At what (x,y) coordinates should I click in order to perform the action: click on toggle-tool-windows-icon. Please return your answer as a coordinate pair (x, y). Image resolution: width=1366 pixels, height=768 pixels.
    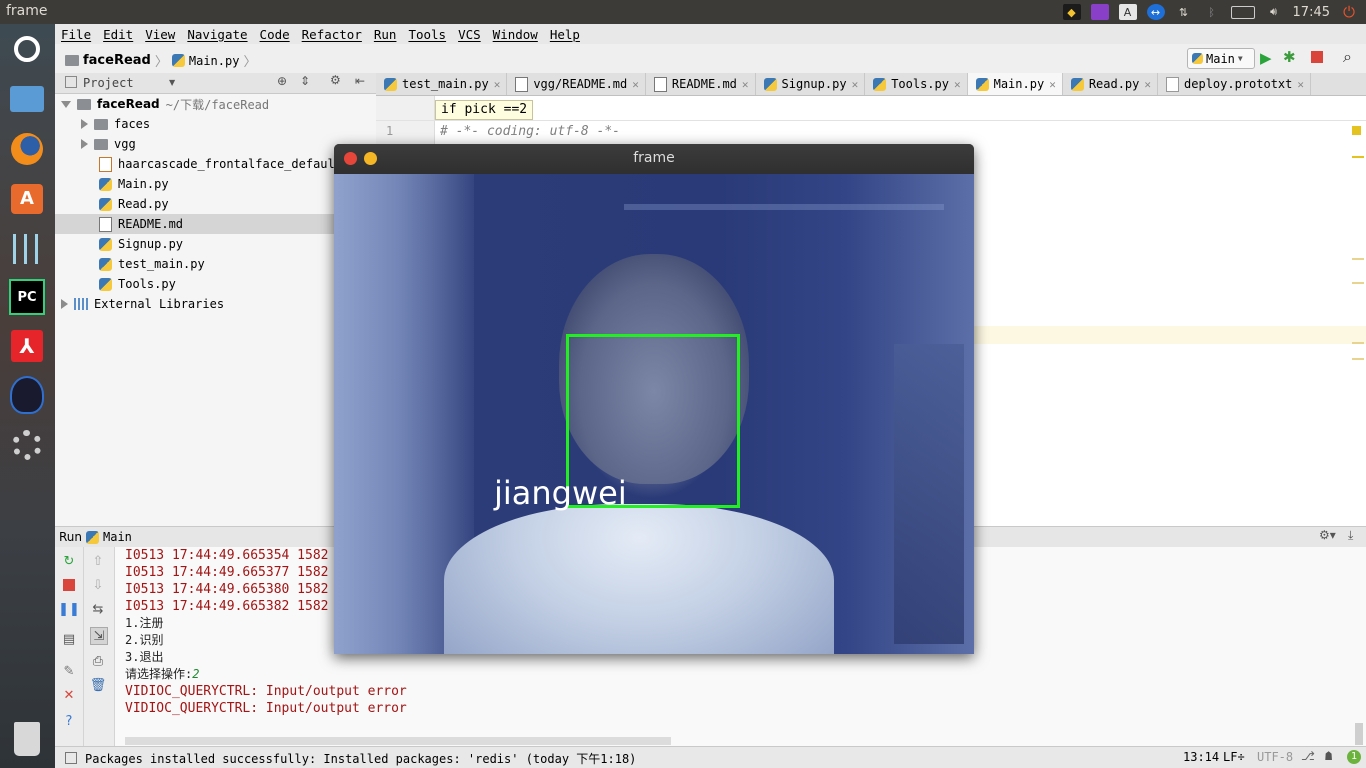
    Looking at the image, I should click on (71, 758).